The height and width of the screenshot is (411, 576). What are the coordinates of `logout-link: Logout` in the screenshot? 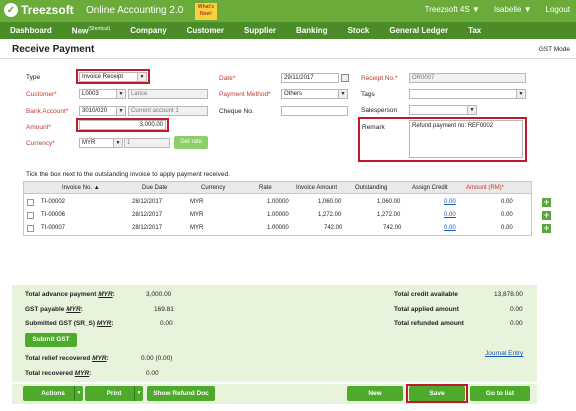 It's located at (558, 9).